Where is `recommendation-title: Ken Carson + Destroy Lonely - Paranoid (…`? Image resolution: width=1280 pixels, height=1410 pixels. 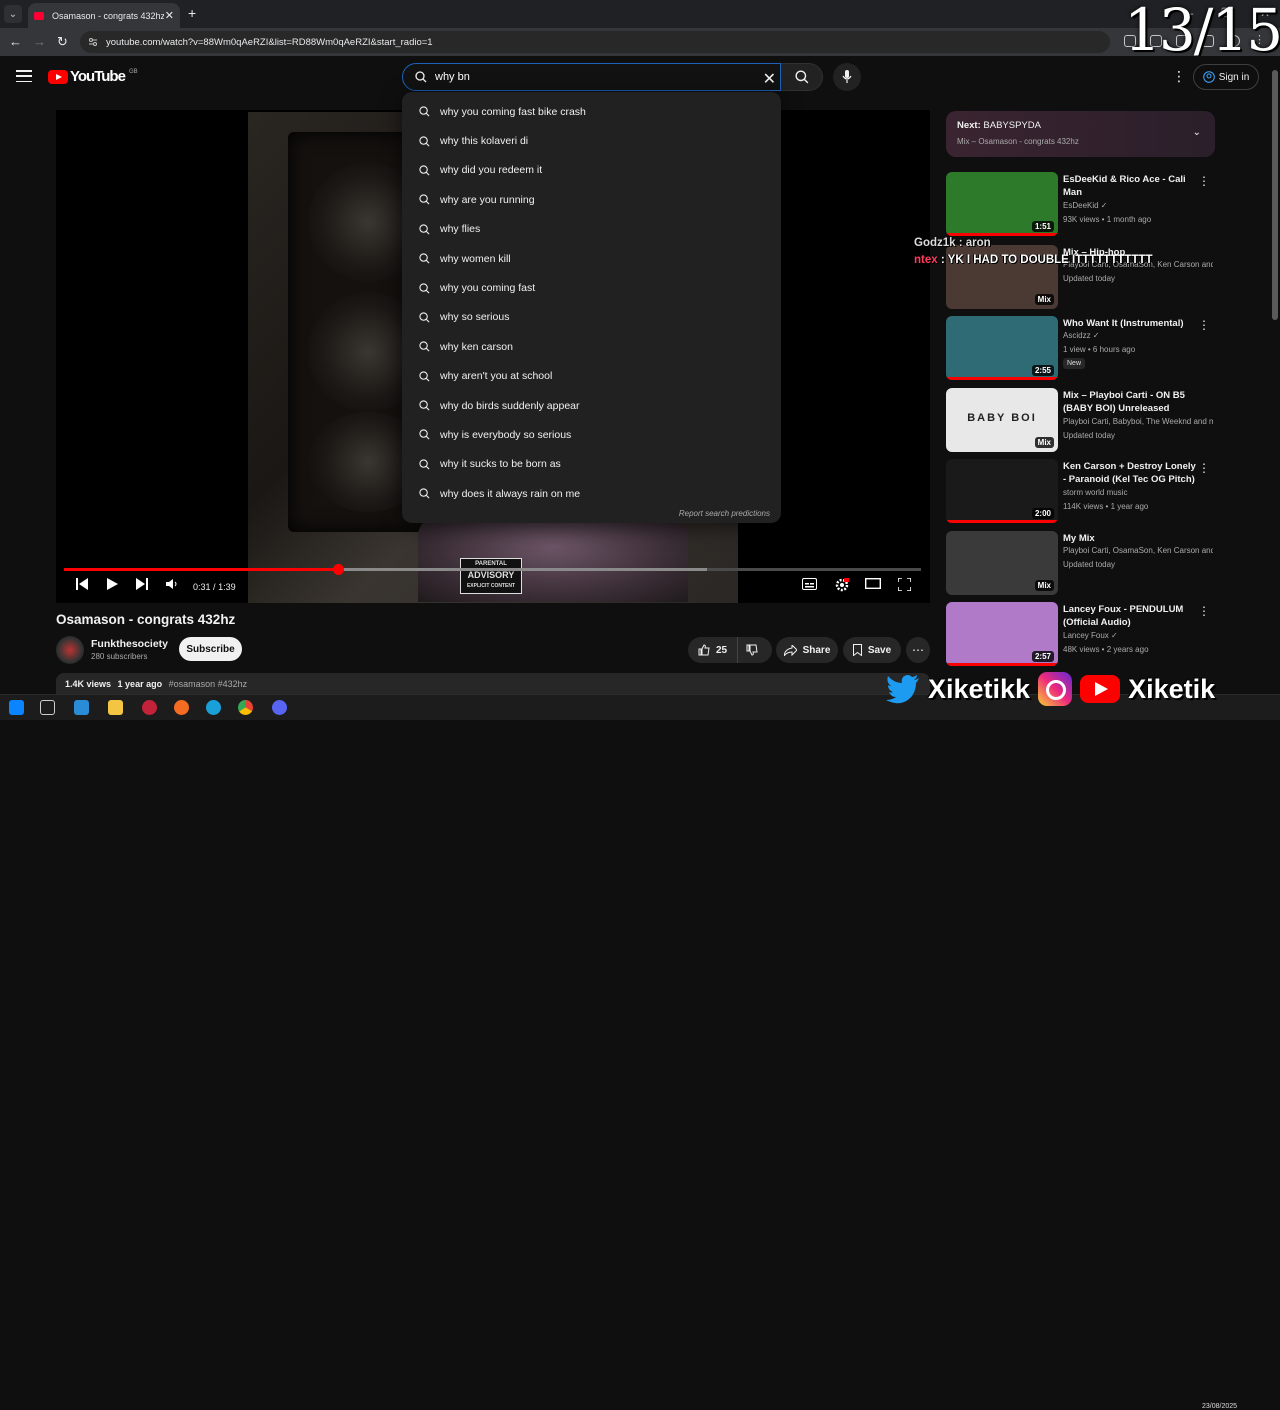 recommendation-title: Ken Carson + Destroy Lonely - Paranoid (… is located at coordinates (1129, 473).